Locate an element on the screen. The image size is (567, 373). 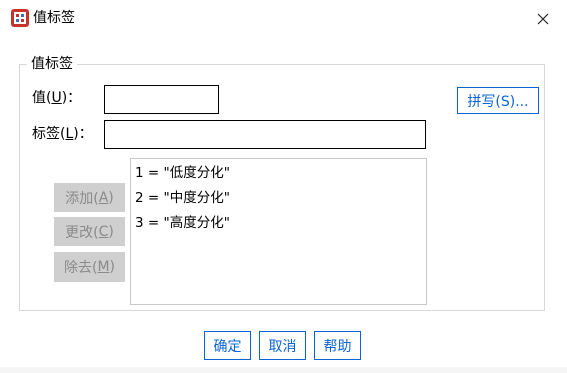
remove-button: 除去(M) is located at coordinates (89, 267).